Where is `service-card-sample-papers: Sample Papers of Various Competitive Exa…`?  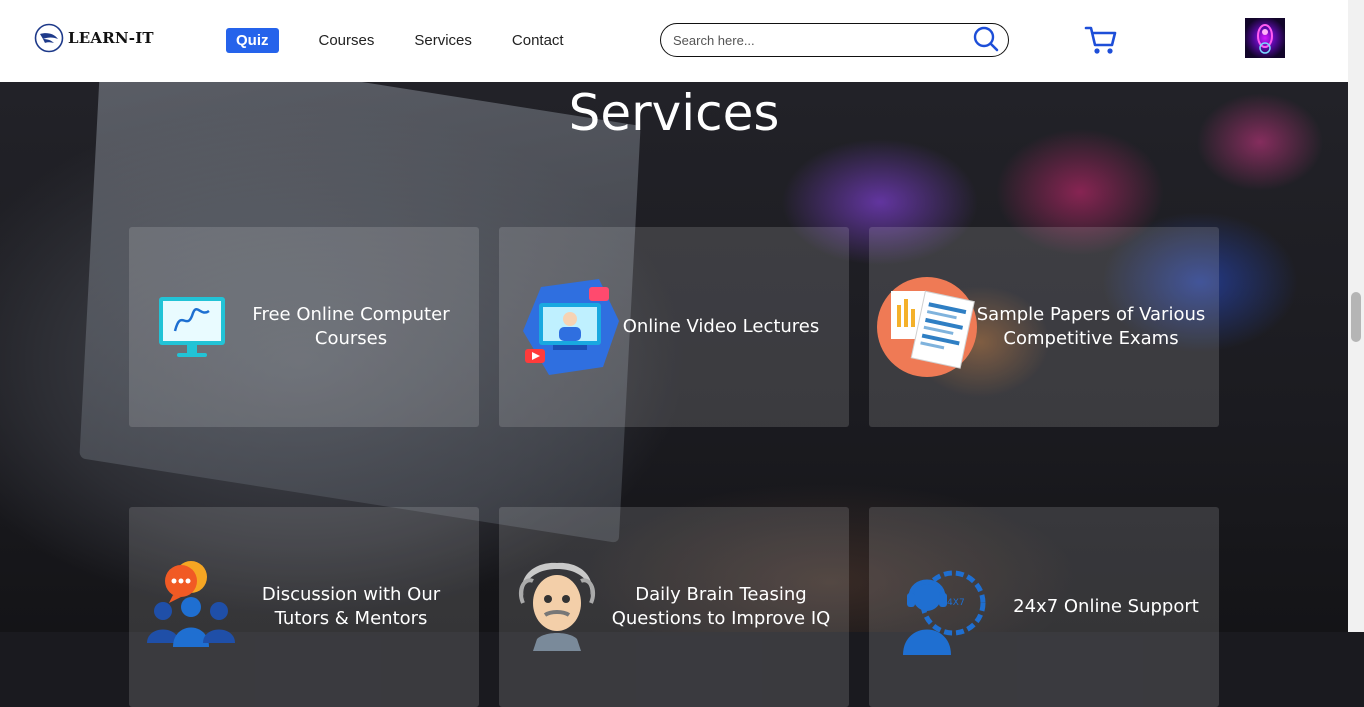 service-card-sample-papers: Sample Papers of Various Competitive Exa… is located at coordinates (1044, 327).